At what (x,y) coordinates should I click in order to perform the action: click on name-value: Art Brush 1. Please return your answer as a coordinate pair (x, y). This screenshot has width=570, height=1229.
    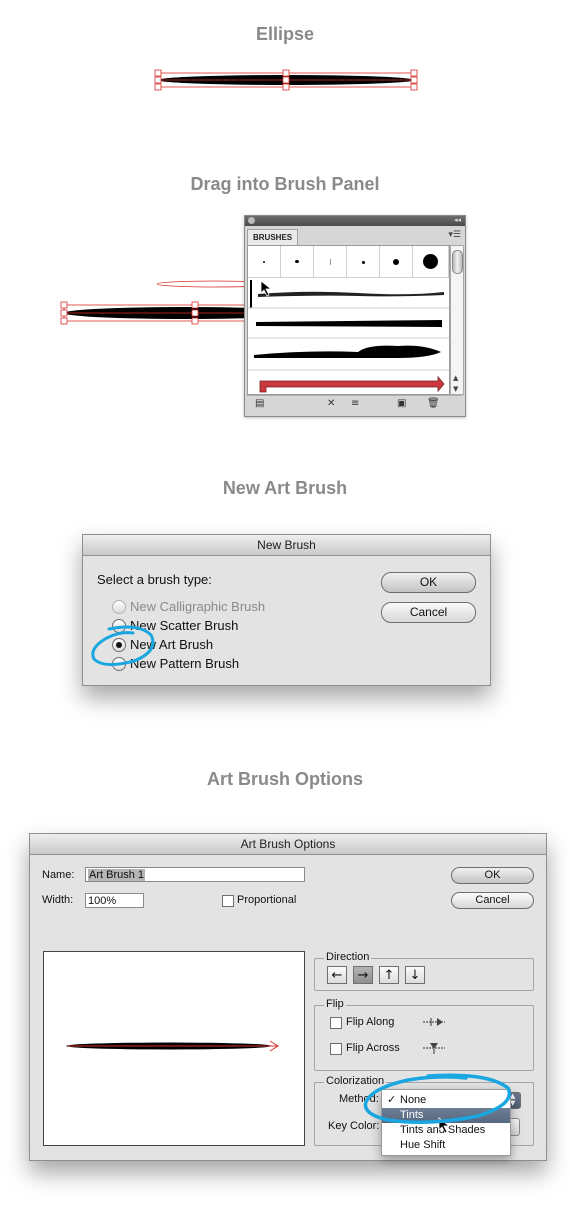
    Looking at the image, I should click on (117, 875).